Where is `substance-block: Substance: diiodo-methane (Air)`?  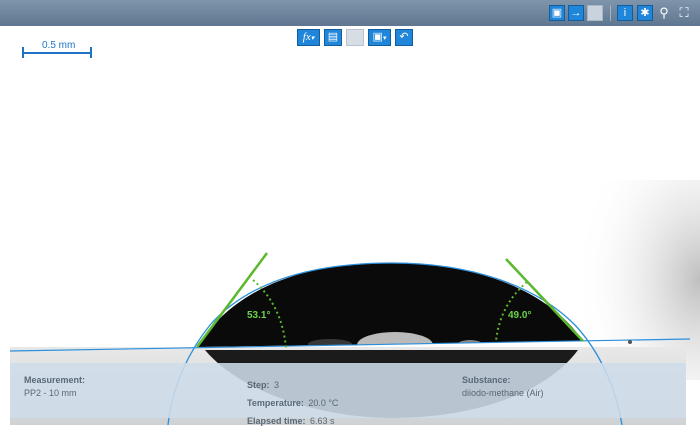
substance-block: Substance: diiodo-methane (Air) is located at coordinates (503, 386).